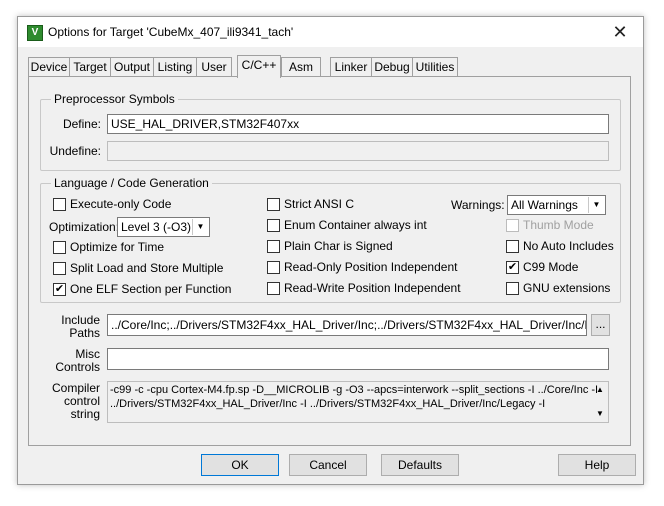 The width and height of the screenshot is (664, 506). What do you see at coordinates (512, 246) in the screenshot?
I see `no-auto-includes-checkbox` at bounding box center [512, 246].